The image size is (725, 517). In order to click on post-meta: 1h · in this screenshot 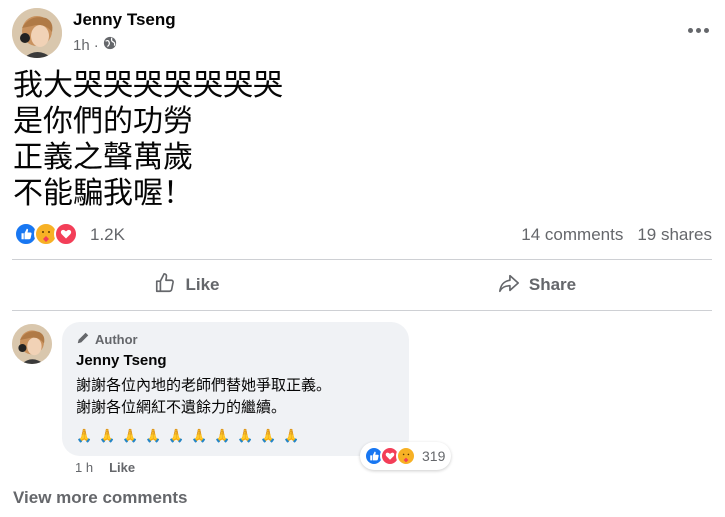, I will do `click(95, 45)`.